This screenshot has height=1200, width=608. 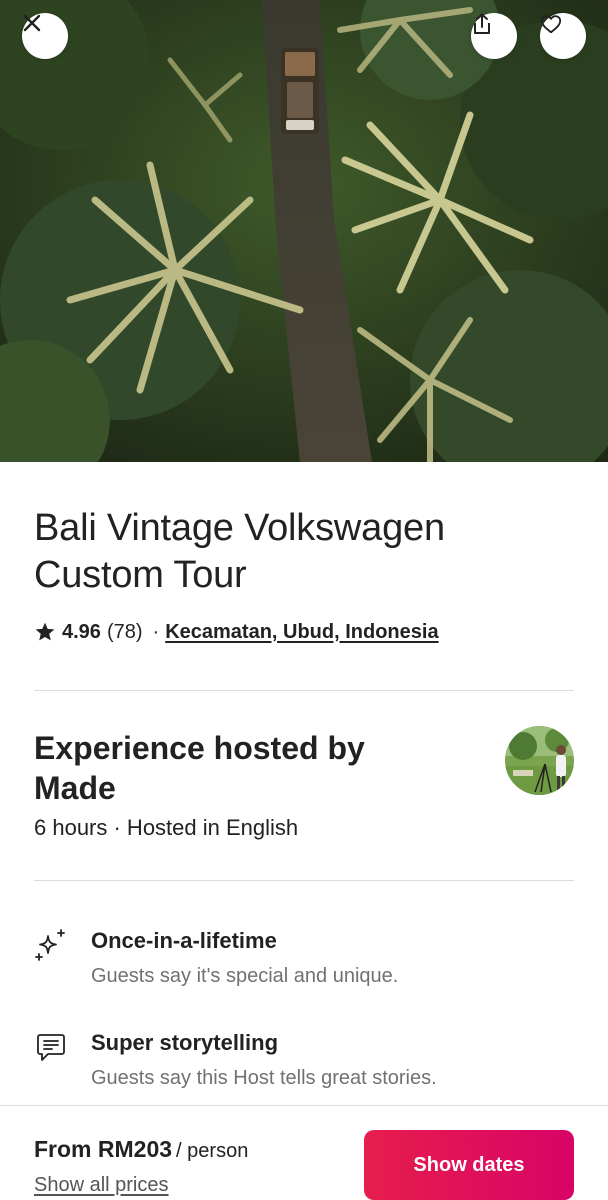 What do you see at coordinates (551, 24) in the screenshot?
I see `heart-icon` at bounding box center [551, 24].